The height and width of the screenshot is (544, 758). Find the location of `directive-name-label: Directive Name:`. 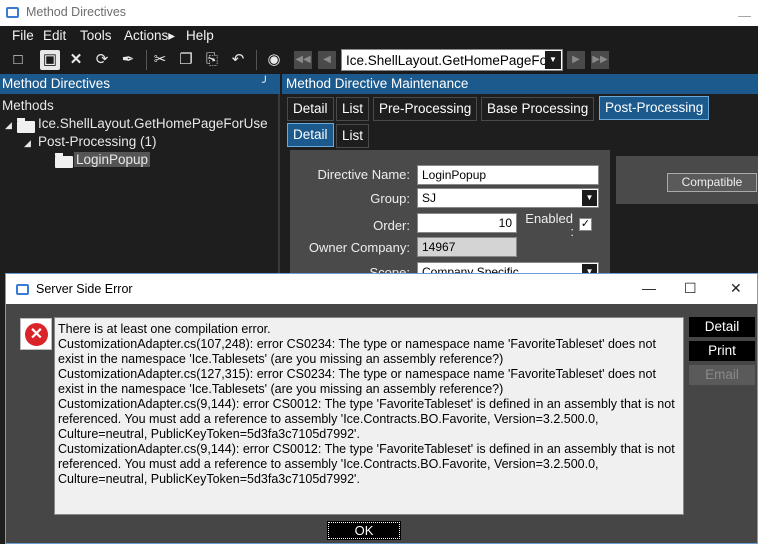

directive-name-label: Directive Name: is located at coordinates (363, 174).